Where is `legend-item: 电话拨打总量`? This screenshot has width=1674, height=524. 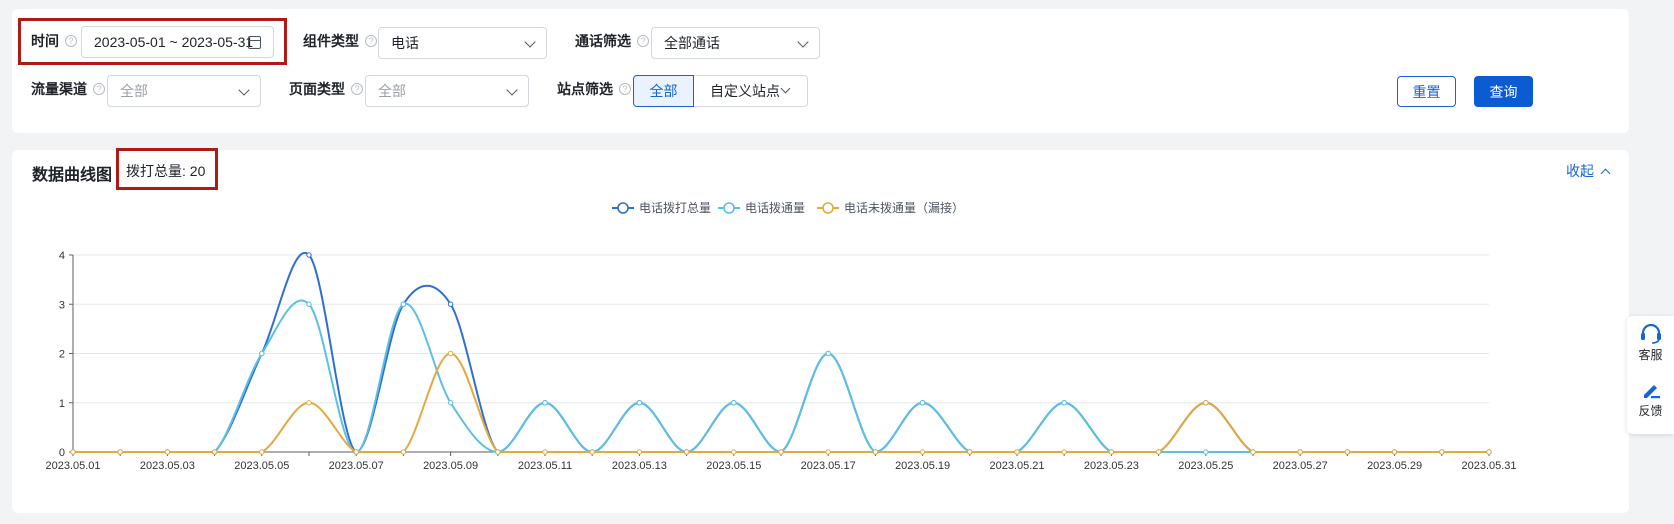 legend-item: 电话拨打总量 is located at coordinates (661, 208).